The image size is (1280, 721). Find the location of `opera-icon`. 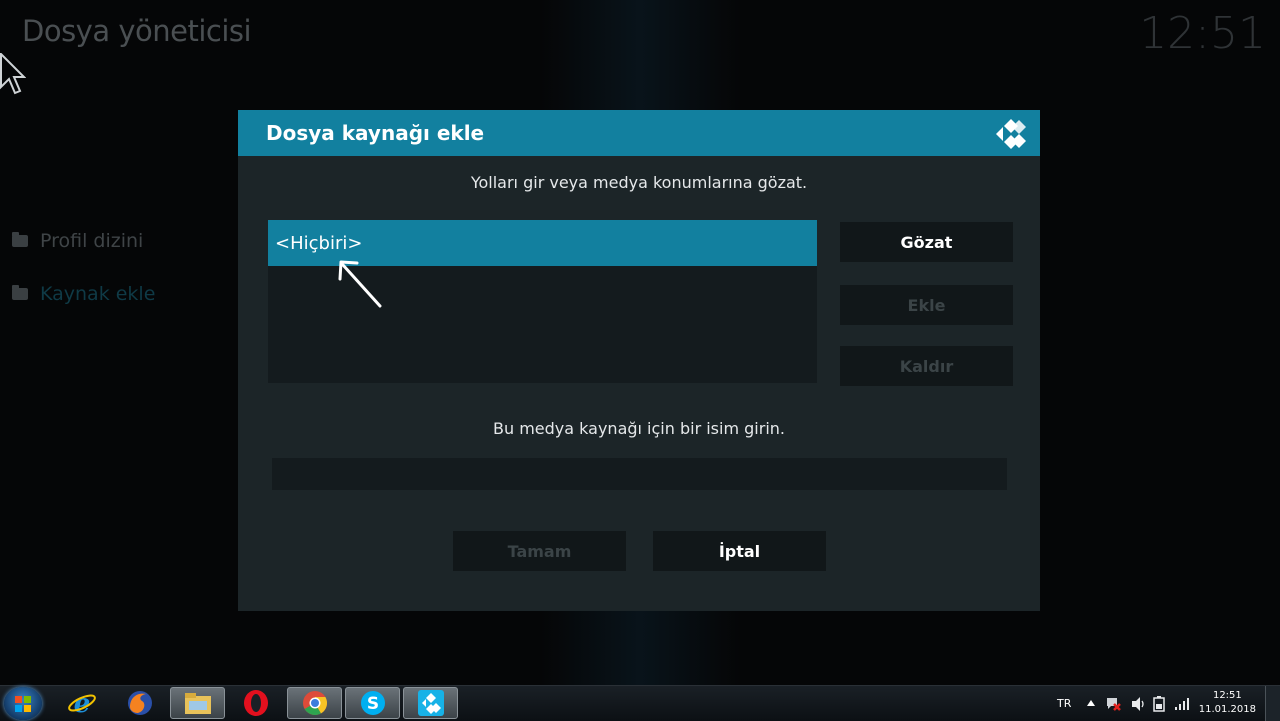

opera-icon is located at coordinates (255, 703).